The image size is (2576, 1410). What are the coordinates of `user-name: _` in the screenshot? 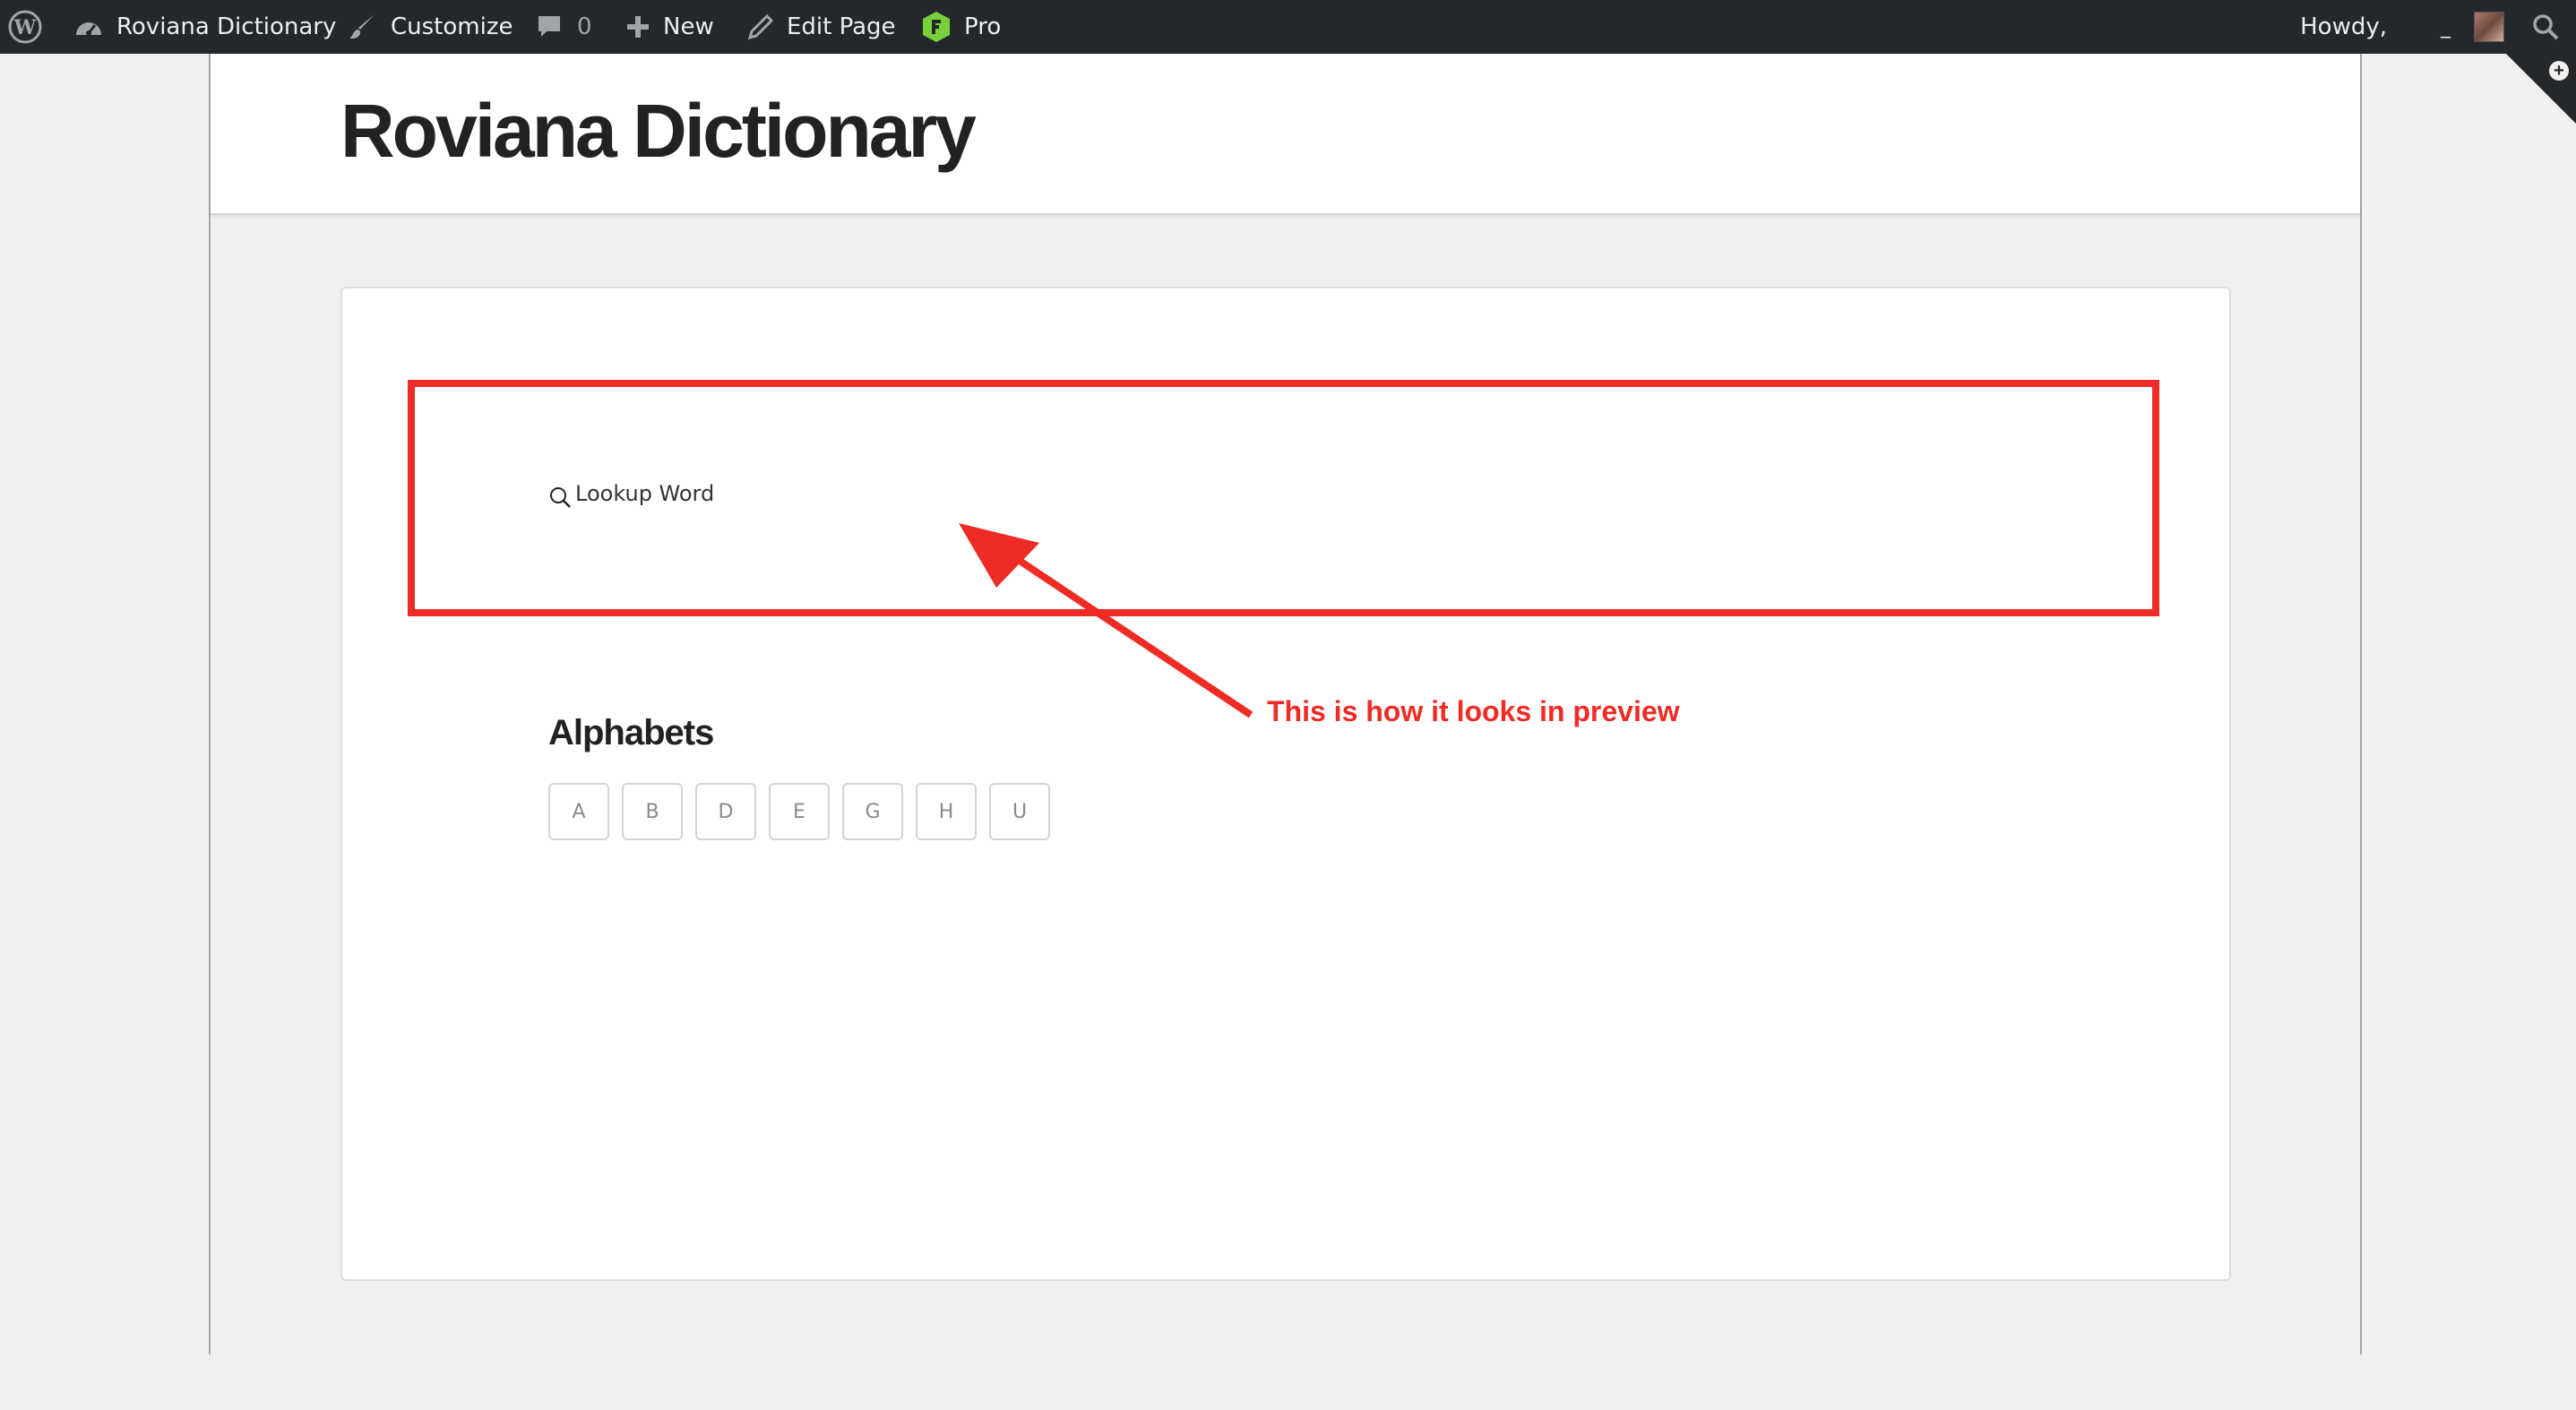 It's located at (2446, 27).